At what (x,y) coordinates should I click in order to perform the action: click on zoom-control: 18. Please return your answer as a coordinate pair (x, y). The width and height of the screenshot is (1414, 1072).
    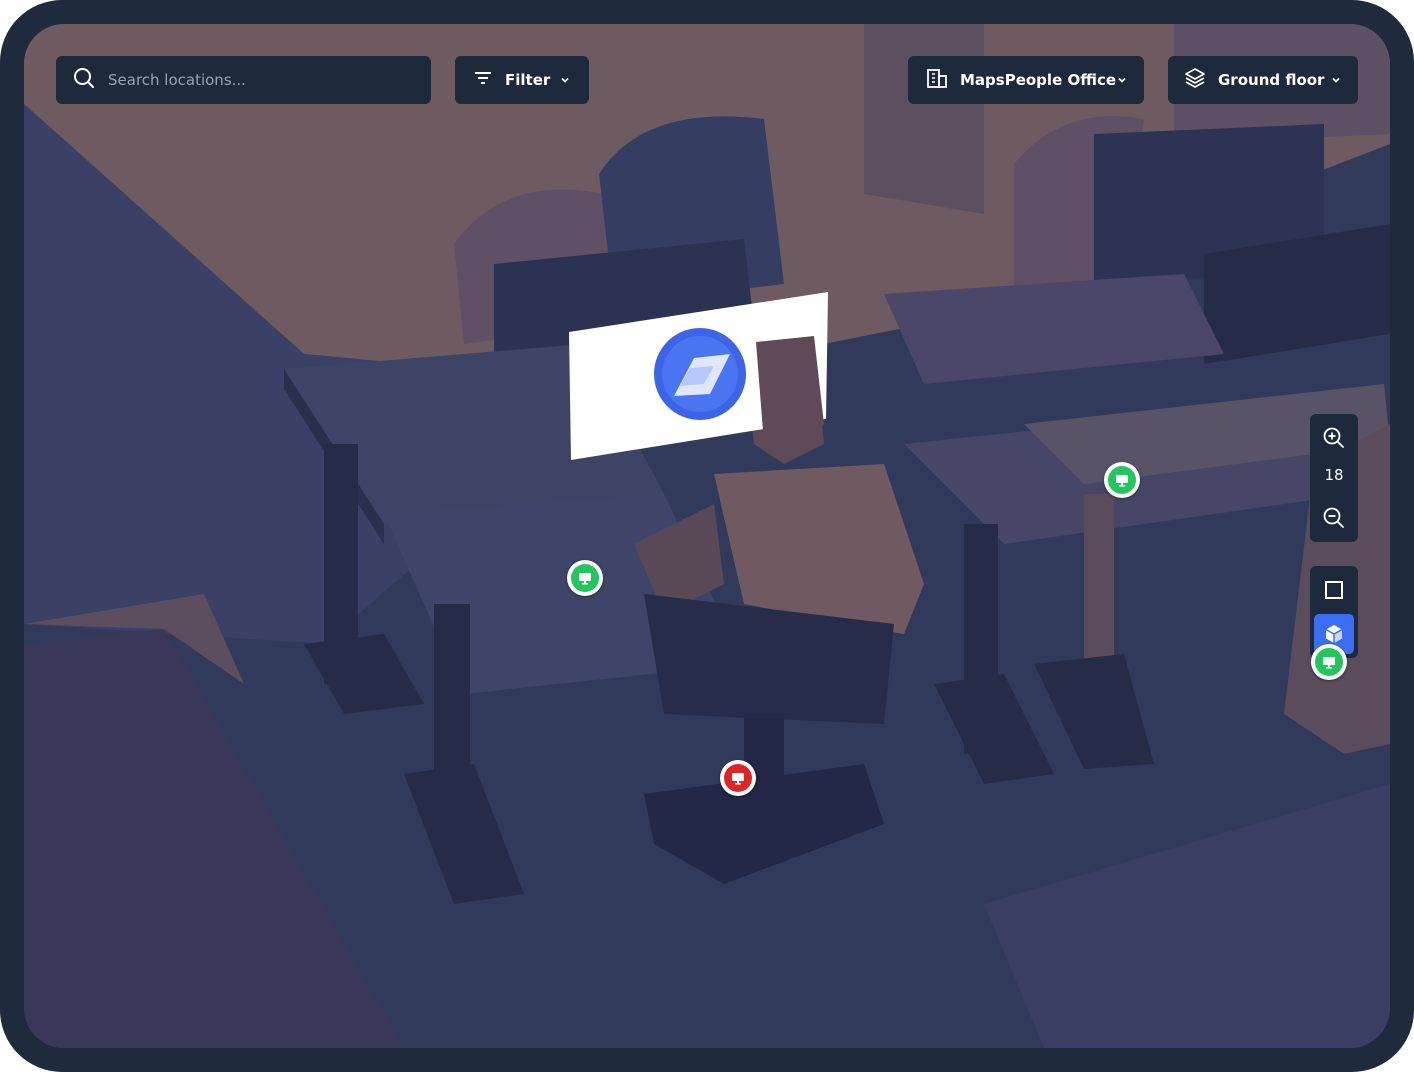
    Looking at the image, I should click on (1334, 478).